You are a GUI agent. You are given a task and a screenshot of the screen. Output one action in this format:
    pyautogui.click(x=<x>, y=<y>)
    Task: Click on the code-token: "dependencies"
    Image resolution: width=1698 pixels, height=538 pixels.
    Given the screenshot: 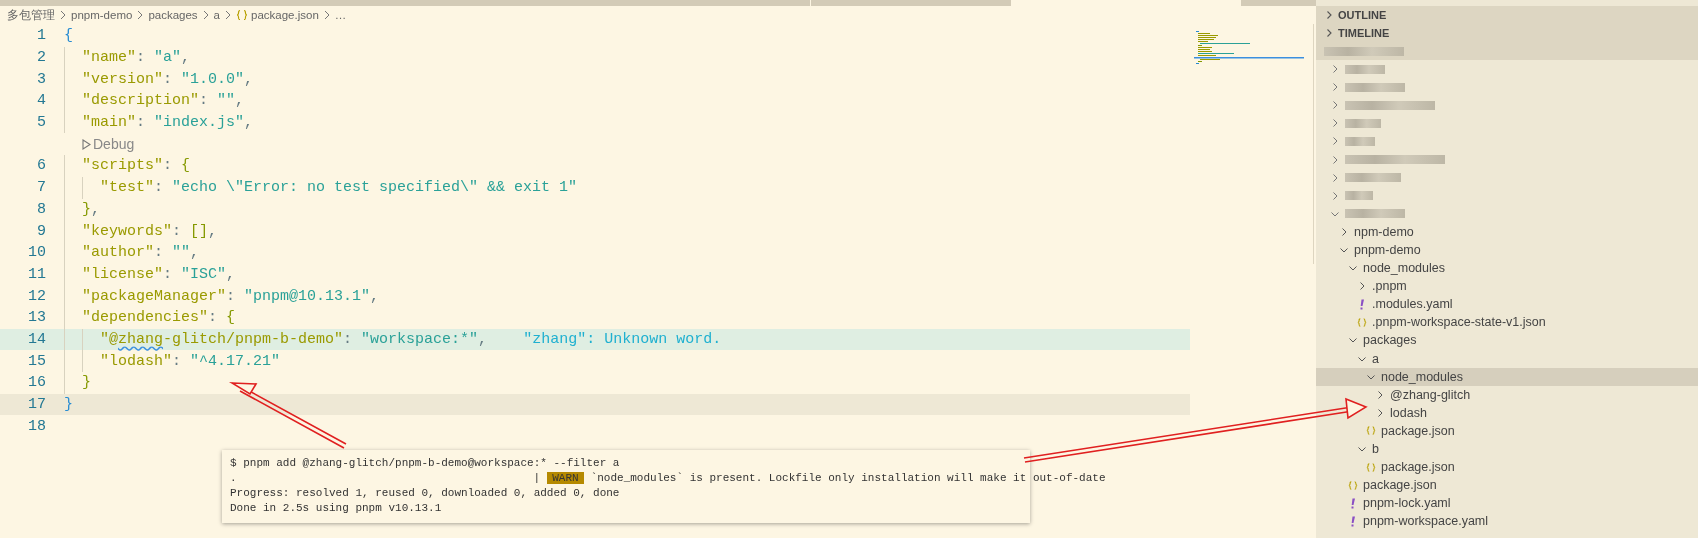 What is the action you would take?
    pyautogui.click(x=145, y=318)
    